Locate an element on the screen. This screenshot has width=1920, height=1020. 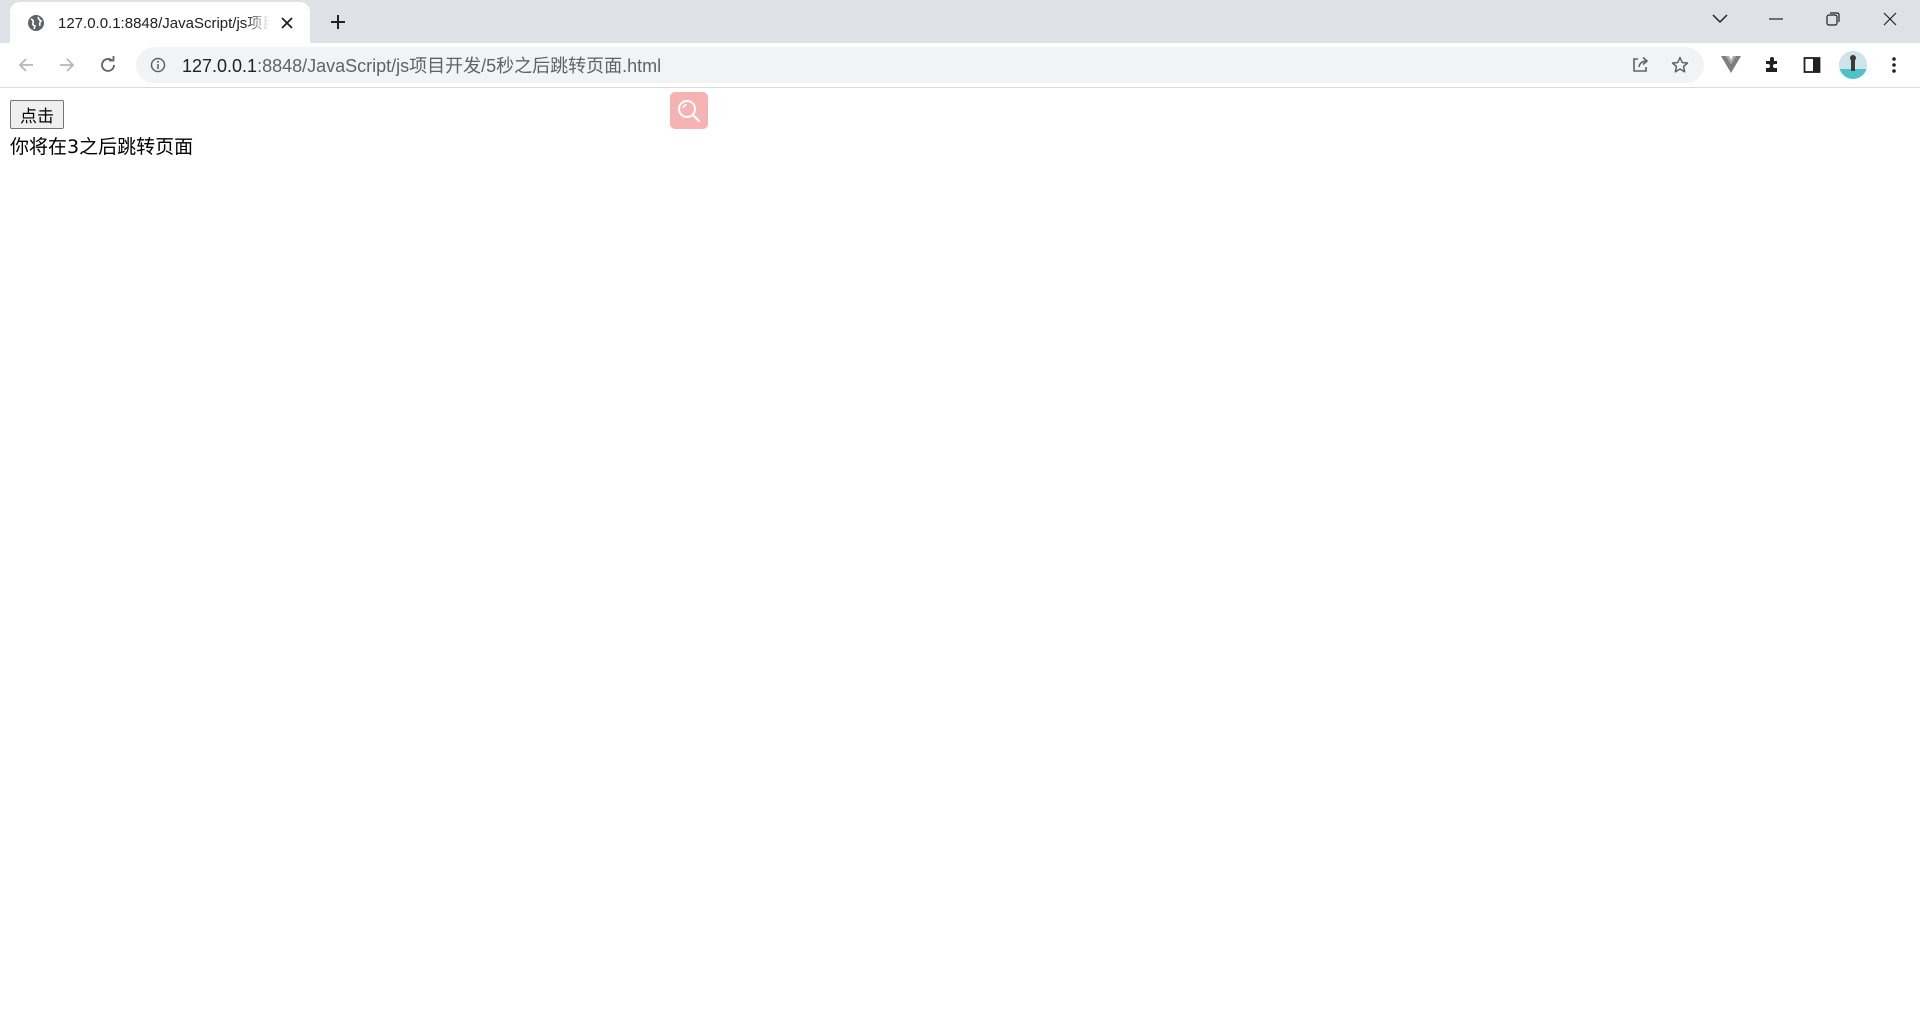
minimize-icon is located at coordinates (1776, 19).